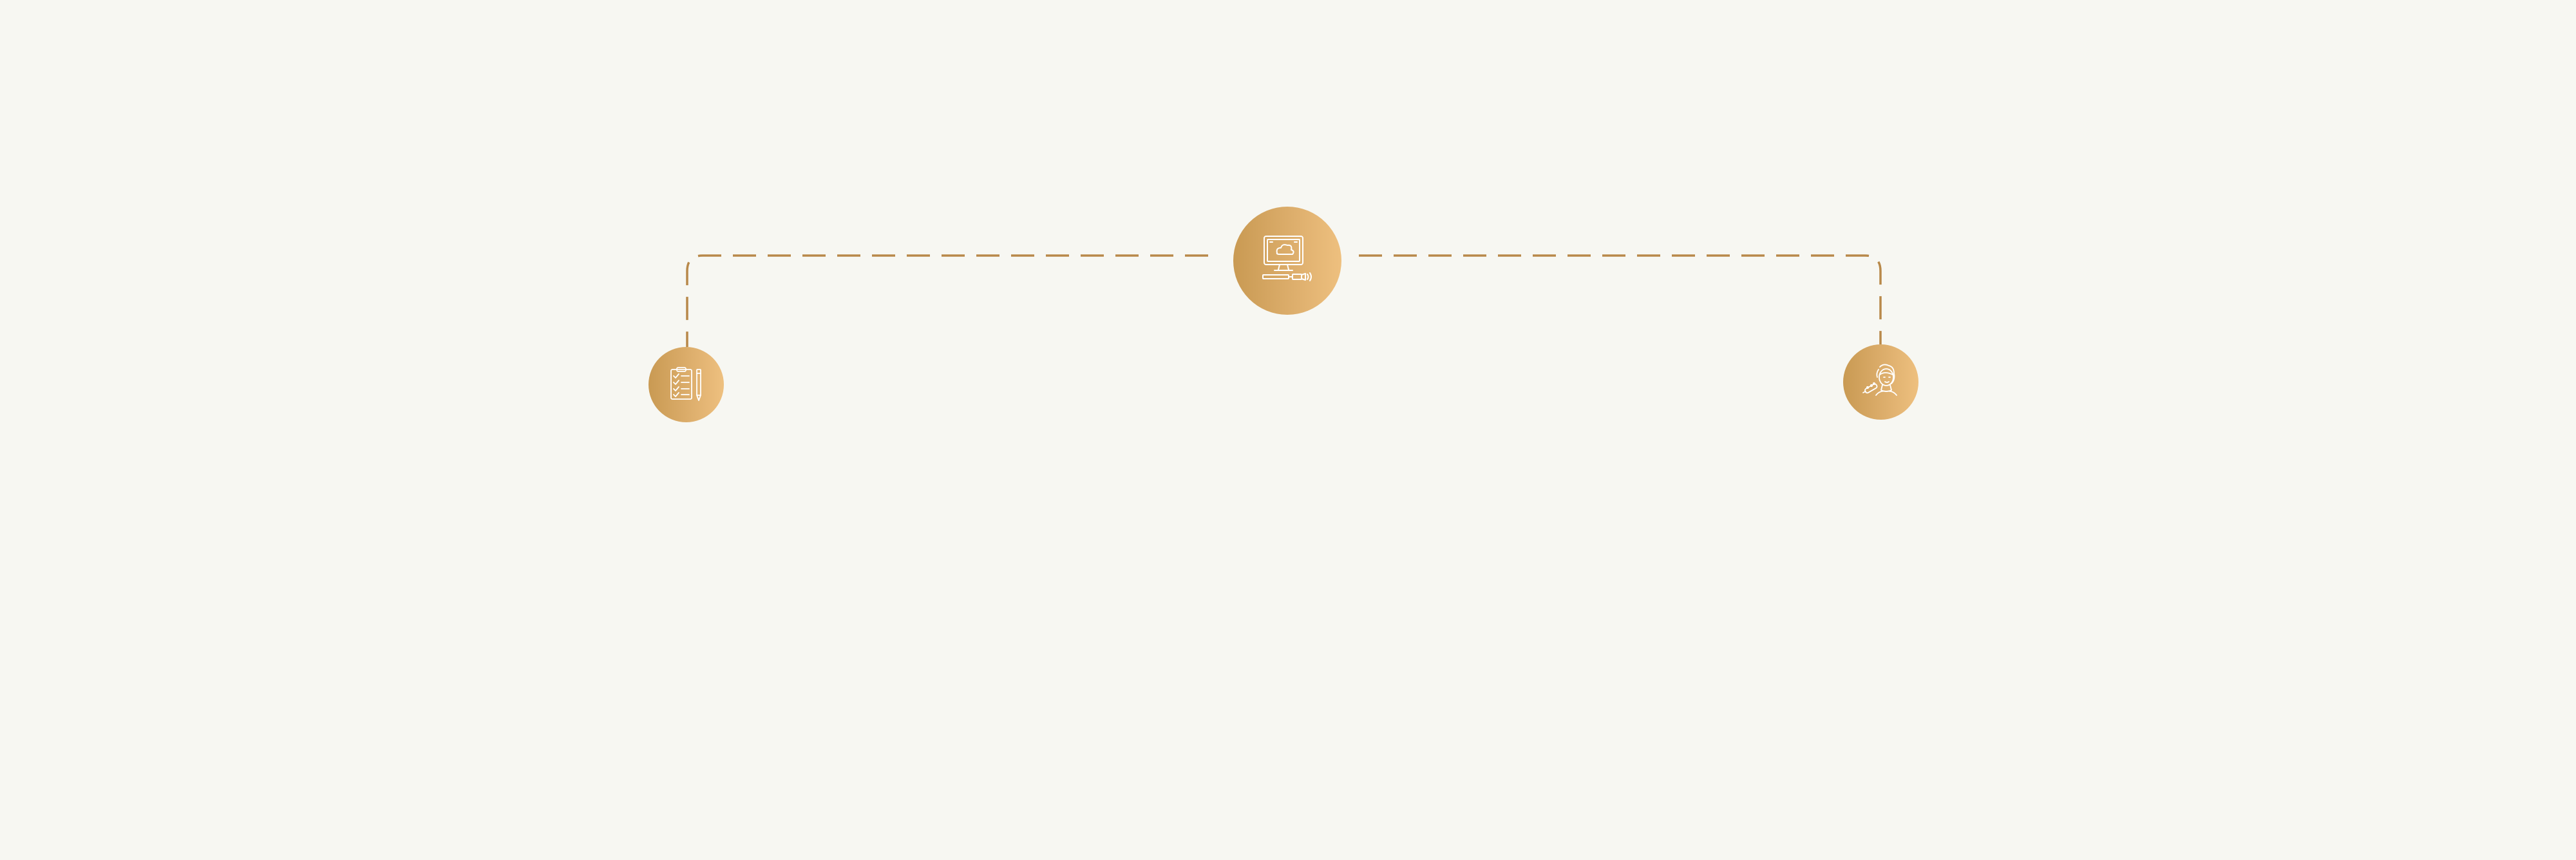 This screenshot has height=860, width=2576. What do you see at coordinates (947, 300) in the screenshot?
I see `connector-left-branch` at bounding box center [947, 300].